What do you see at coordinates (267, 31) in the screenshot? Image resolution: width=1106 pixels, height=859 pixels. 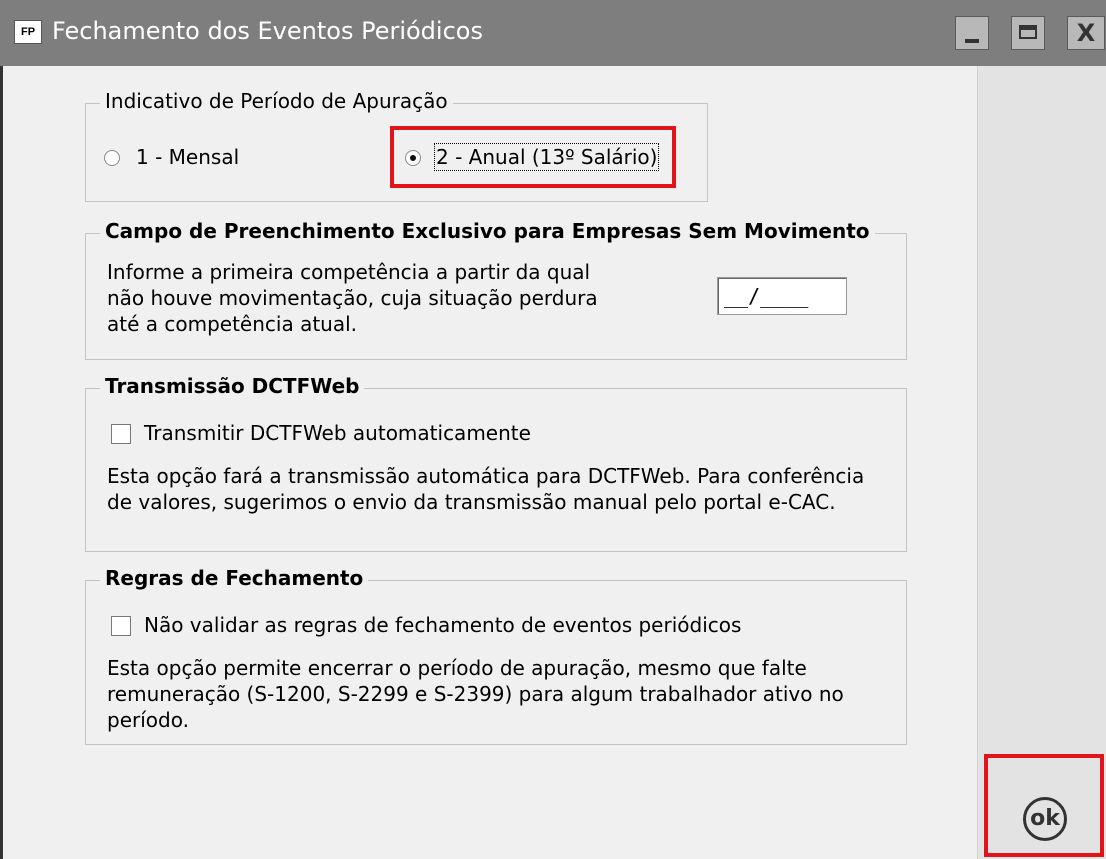 I see `window-title: Fechamento dos Eventos Periódicos` at bounding box center [267, 31].